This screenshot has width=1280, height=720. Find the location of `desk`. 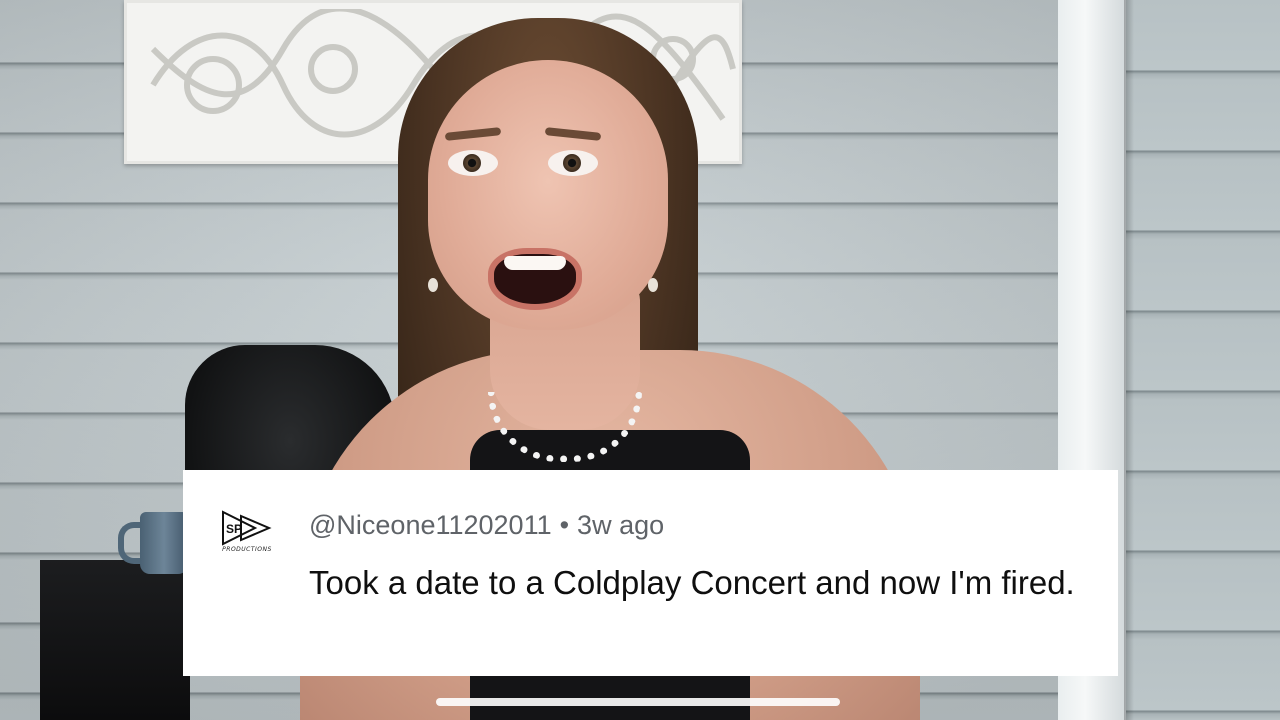

desk is located at coordinates (115, 640).